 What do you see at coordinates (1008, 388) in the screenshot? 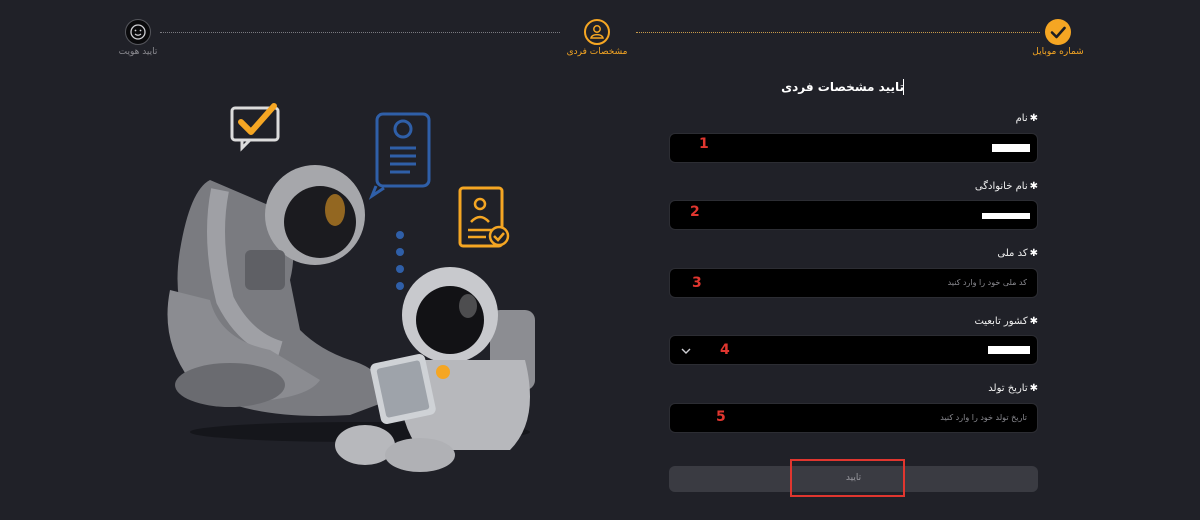
I see `birth-date-label-text: تاریخ تولد` at bounding box center [1008, 388].